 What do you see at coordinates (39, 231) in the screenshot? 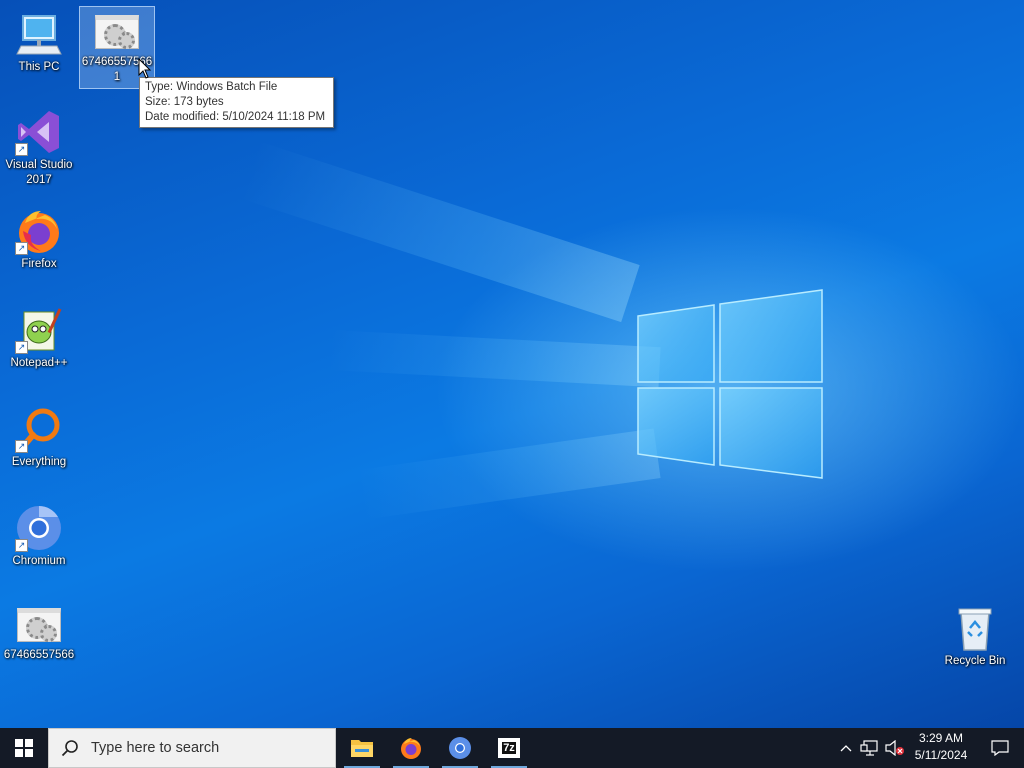
I see `firefox-icon: ↗` at bounding box center [39, 231].